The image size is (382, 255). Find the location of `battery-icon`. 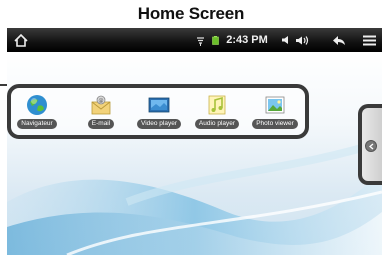

battery-icon is located at coordinates (215, 40).